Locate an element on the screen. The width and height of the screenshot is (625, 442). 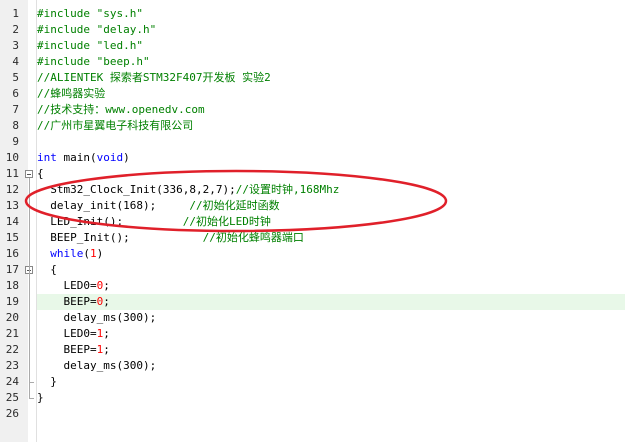
code-line: 10 int main(void) is located at coordinates (312, 158).